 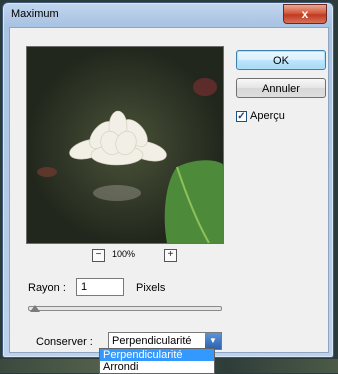 I want to click on rayon-slider-track, so click(x=125, y=308).